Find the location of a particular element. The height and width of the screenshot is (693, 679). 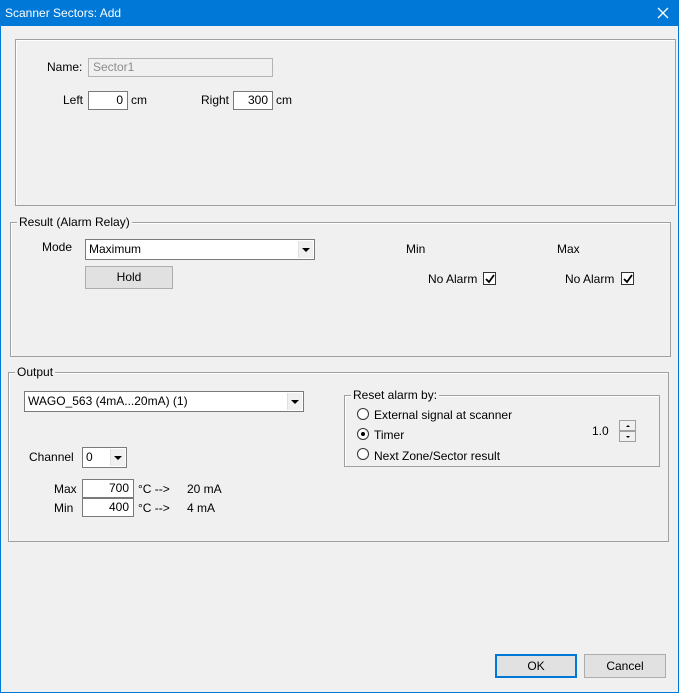

min-current: 4 mA is located at coordinates (201, 508).